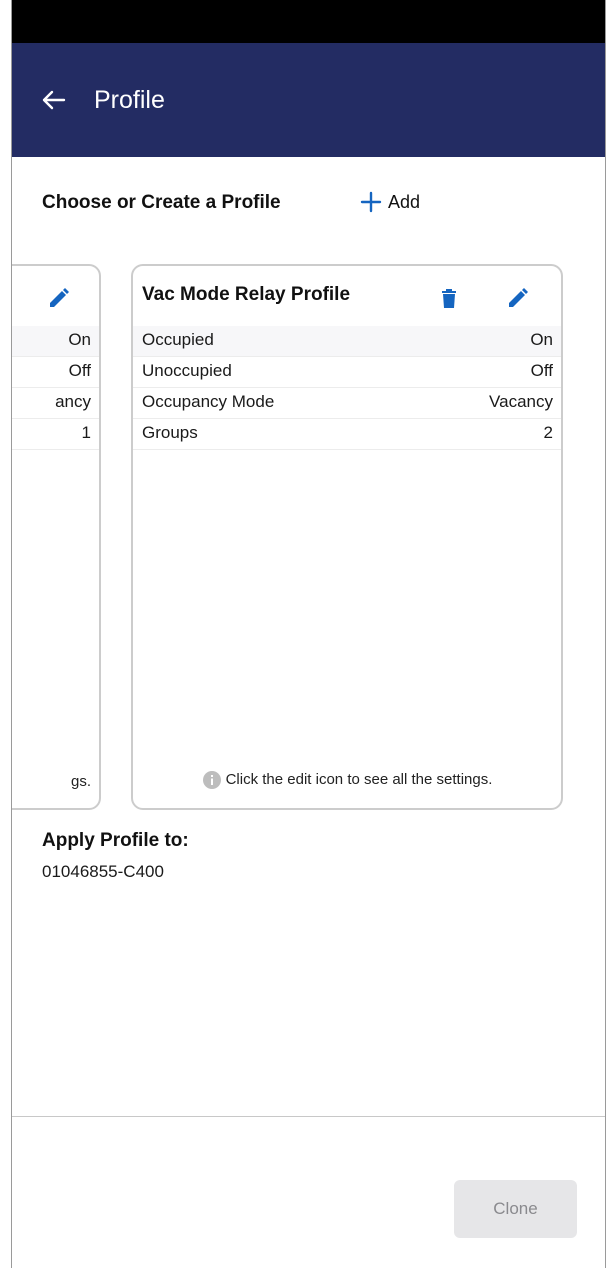  I want to click on setting-value: Vacancy, so click(521, 401).